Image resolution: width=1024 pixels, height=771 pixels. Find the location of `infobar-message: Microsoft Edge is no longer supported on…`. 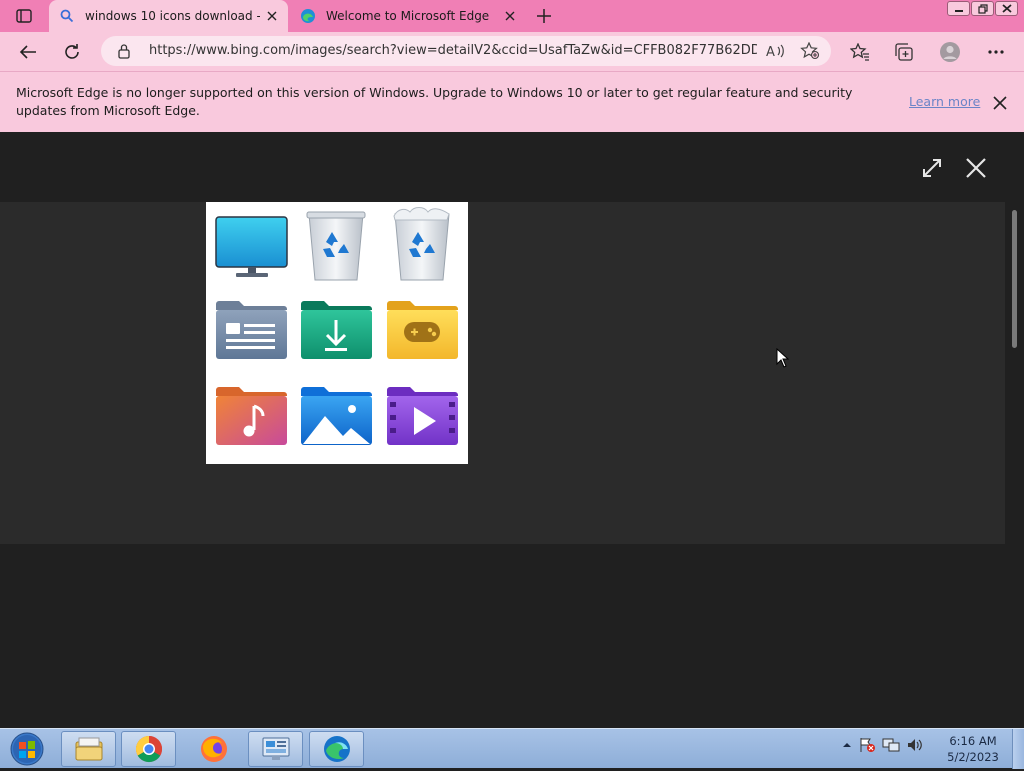

infobar-message: Microsoft Edge is no longer supported on… is located at coordinates (434, 101).